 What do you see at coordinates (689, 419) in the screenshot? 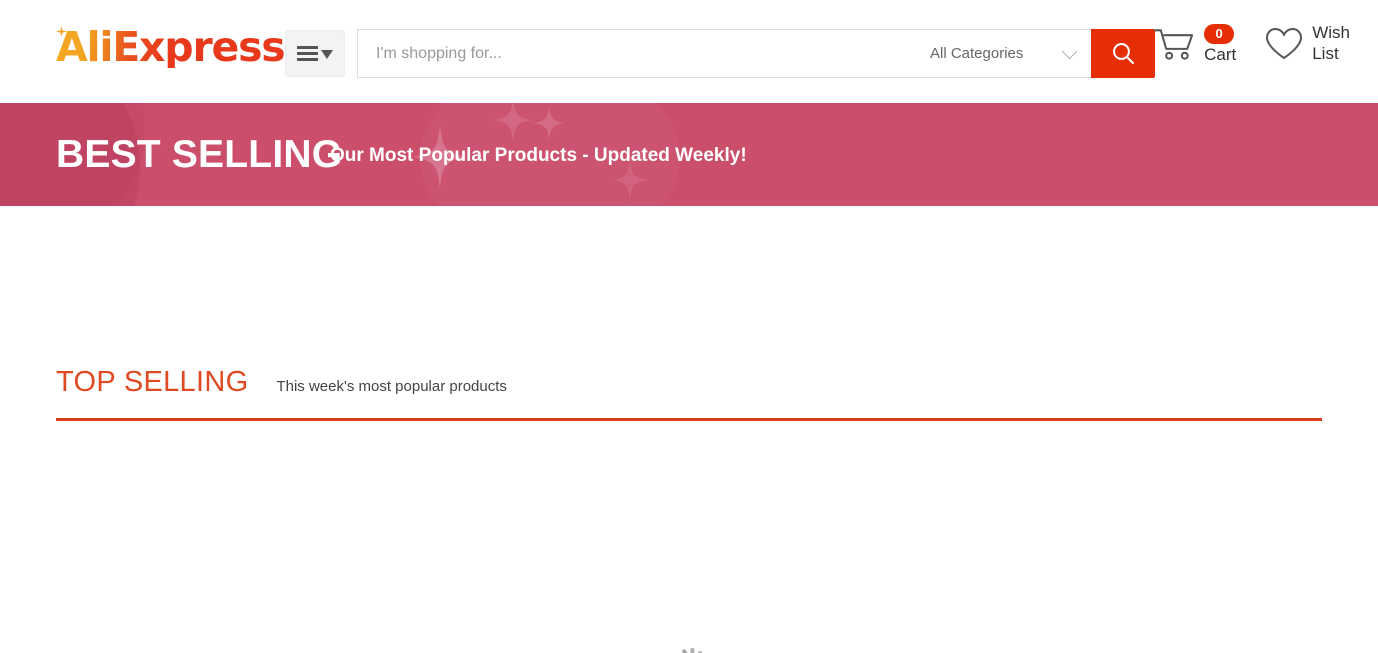
I see `section-divider` at bounding box center [689, 419].